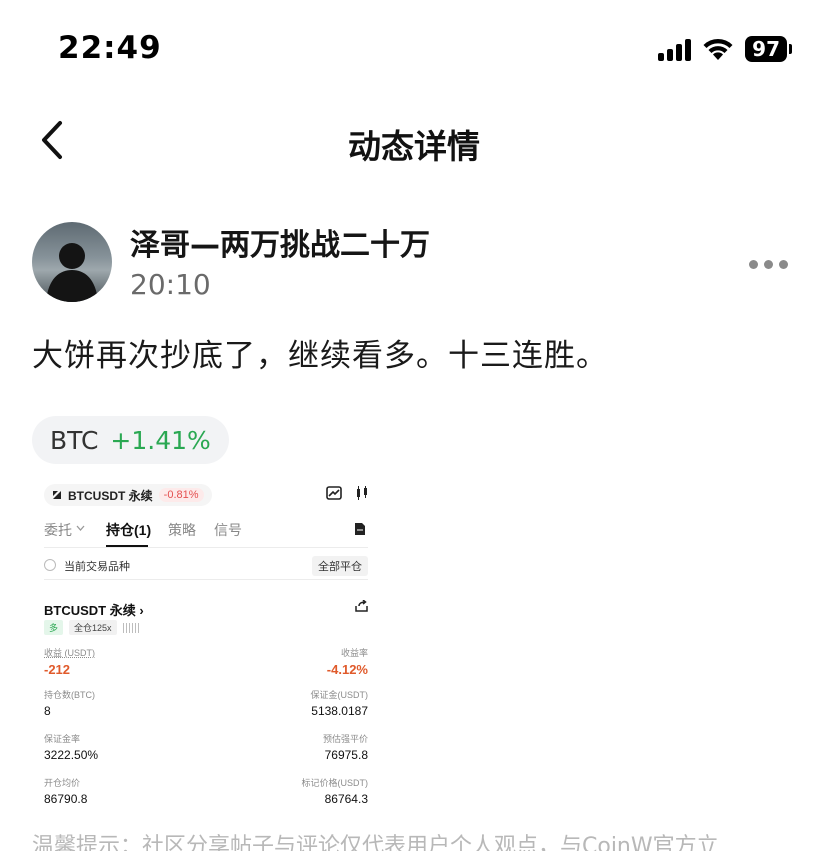 The image size is (828, 851). What do you see at coordinates (206, 617) in the screenshot?
I see `position-card: BTCUSDT 永续 › 多 全仓125x` at bounding box center [206, 617].